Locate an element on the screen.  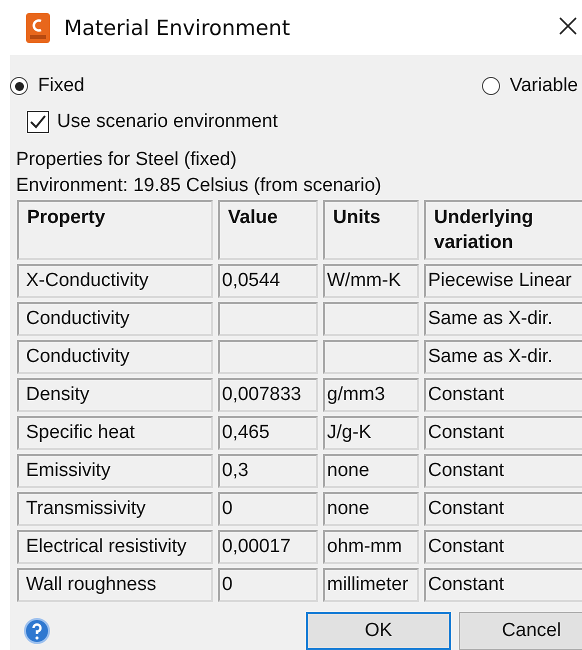
table-cell: Piecewise Linear is located at coordinates (503, 281).